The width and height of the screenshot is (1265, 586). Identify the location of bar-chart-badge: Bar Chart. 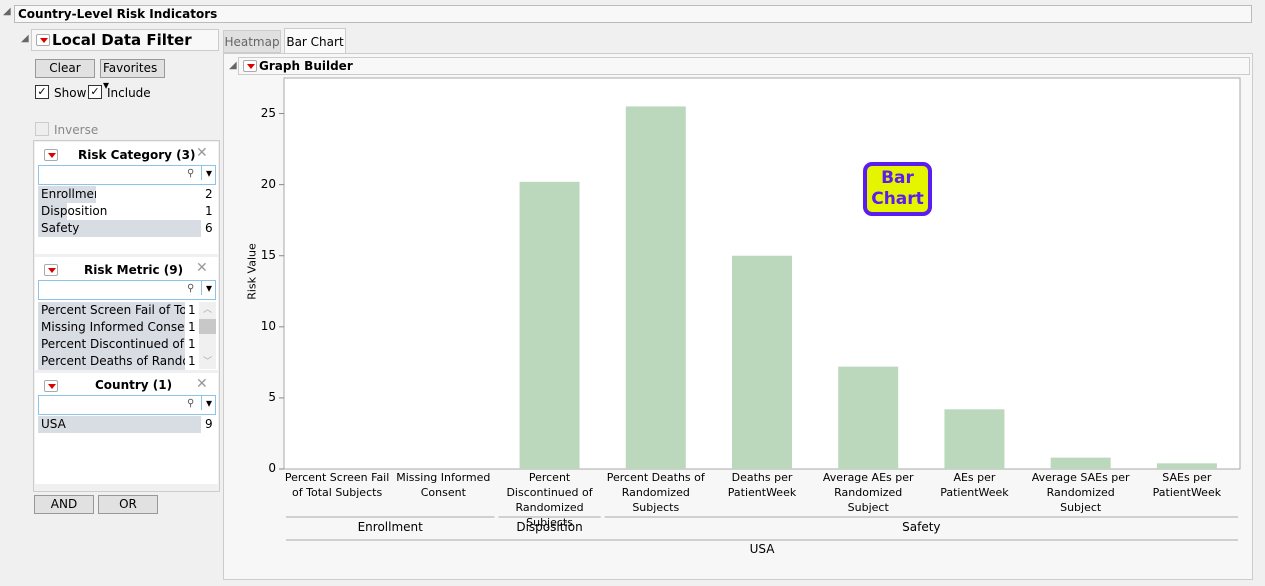
(897, 189).